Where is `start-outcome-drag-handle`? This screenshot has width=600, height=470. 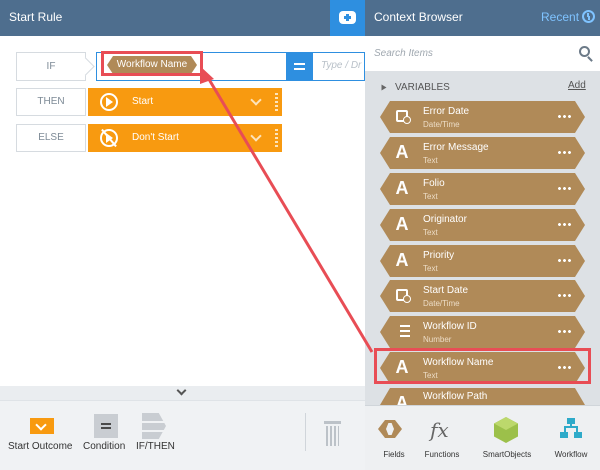
start-outcome-drag-handle is located at coordinates (276, 102).